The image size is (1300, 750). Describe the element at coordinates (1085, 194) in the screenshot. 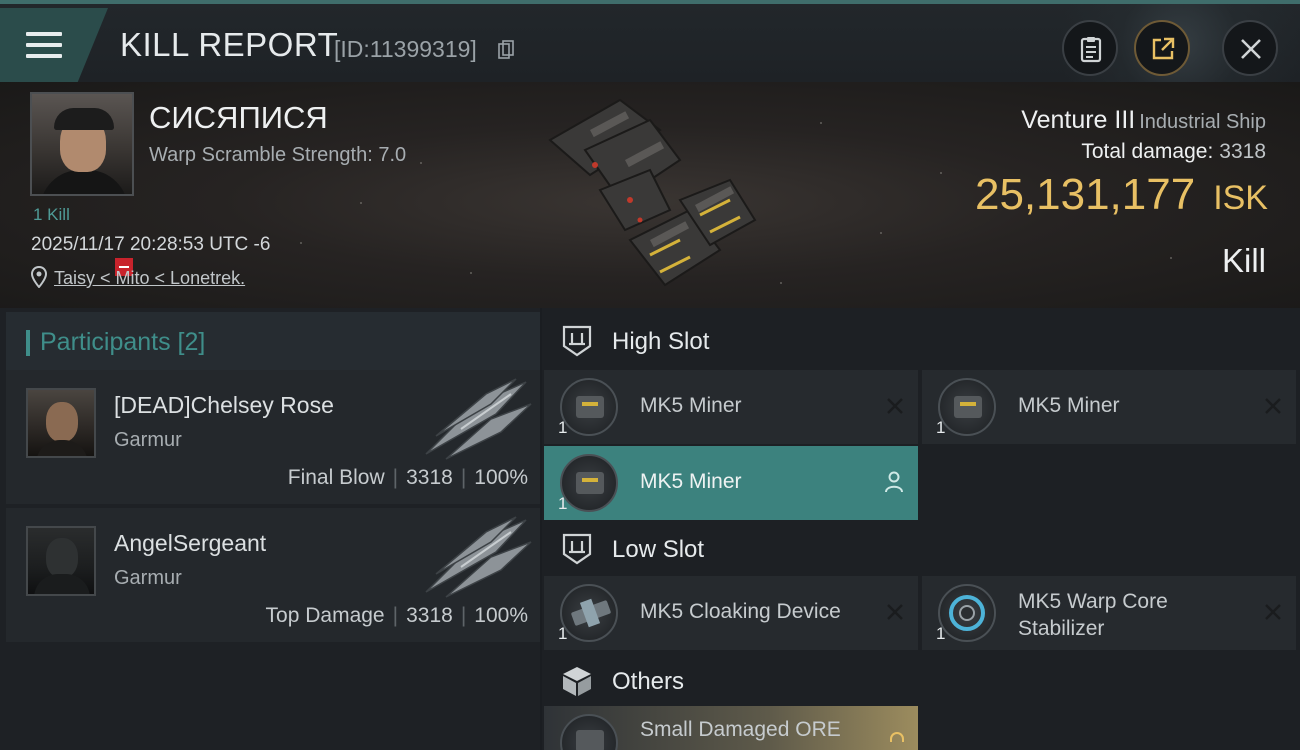

I see `isk-value: 25,131,177` at that location.